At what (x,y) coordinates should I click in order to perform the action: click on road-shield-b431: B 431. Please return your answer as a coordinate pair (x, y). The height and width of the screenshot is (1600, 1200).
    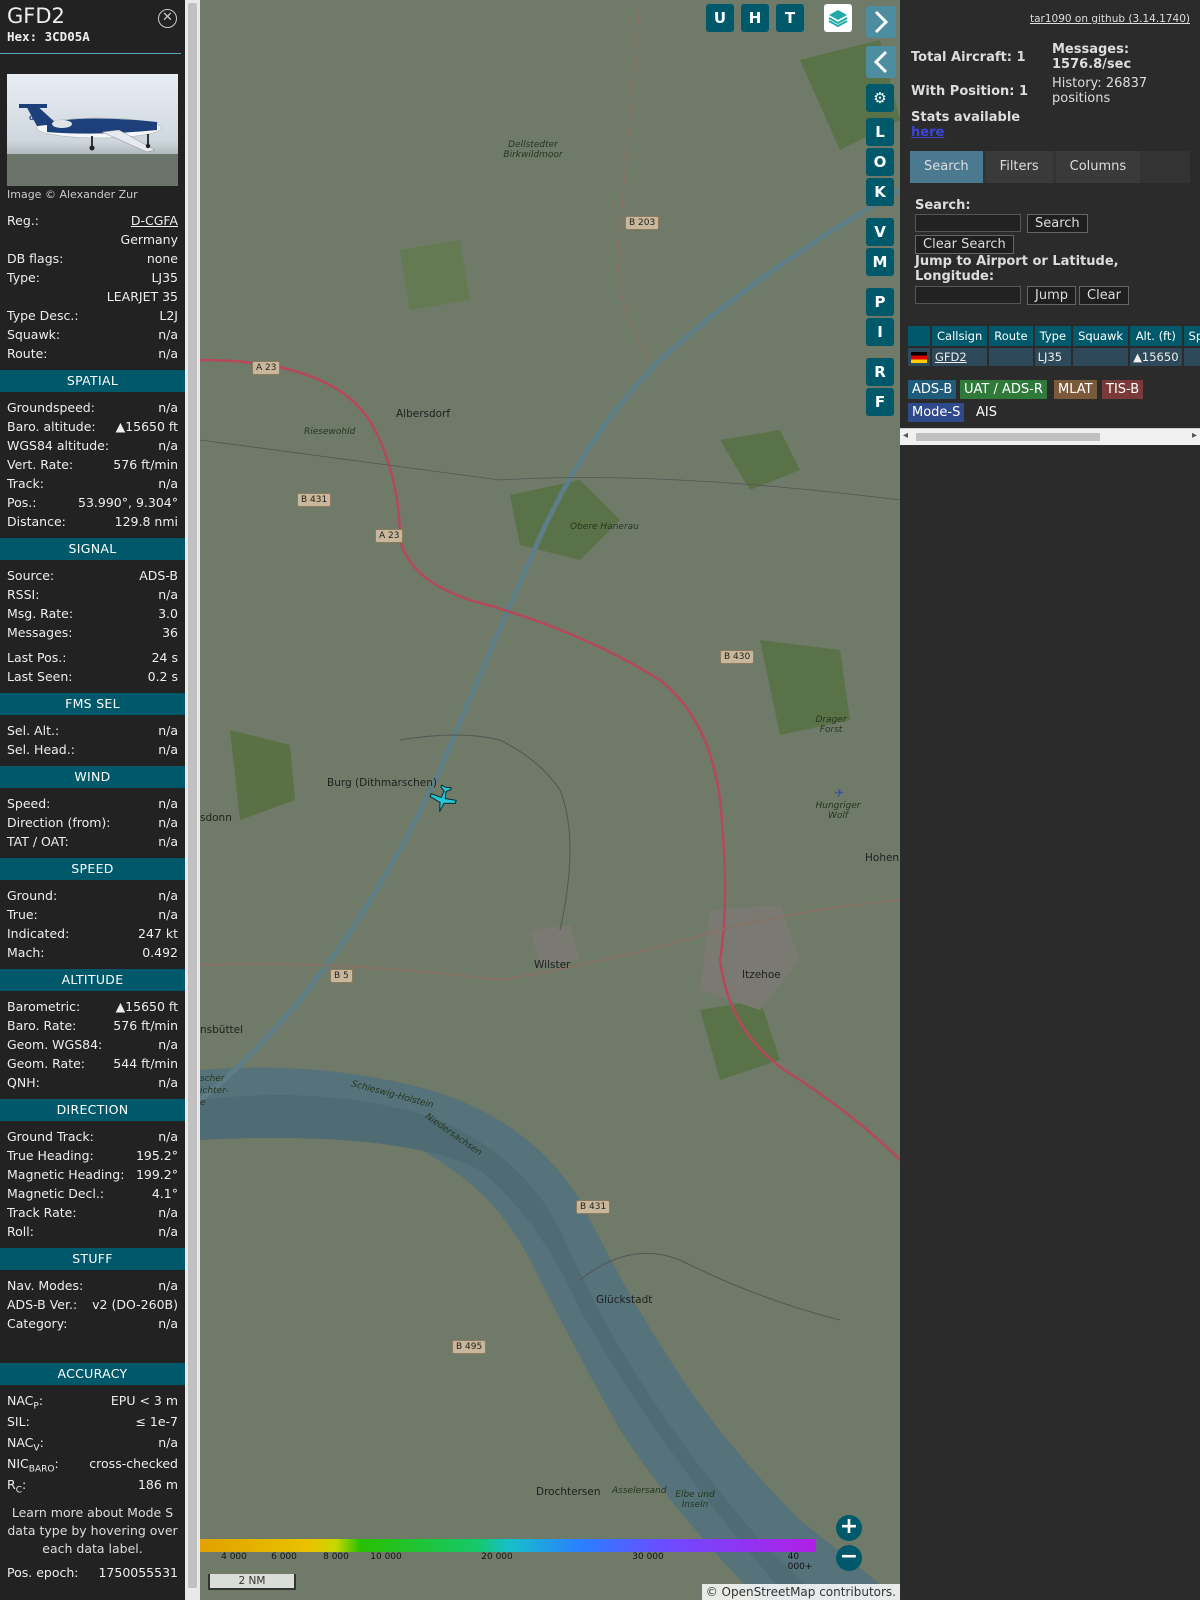
    Looking at the image, I should click on (314, 500).